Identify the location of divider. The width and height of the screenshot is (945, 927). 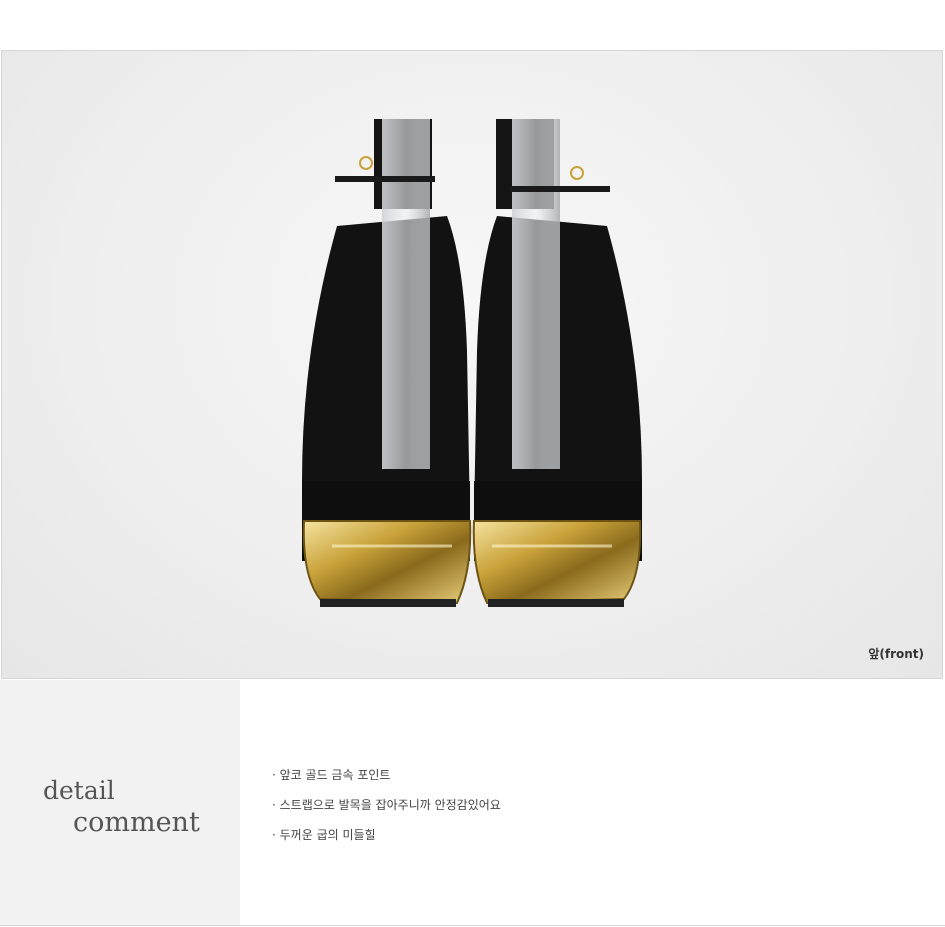
(472, 925).